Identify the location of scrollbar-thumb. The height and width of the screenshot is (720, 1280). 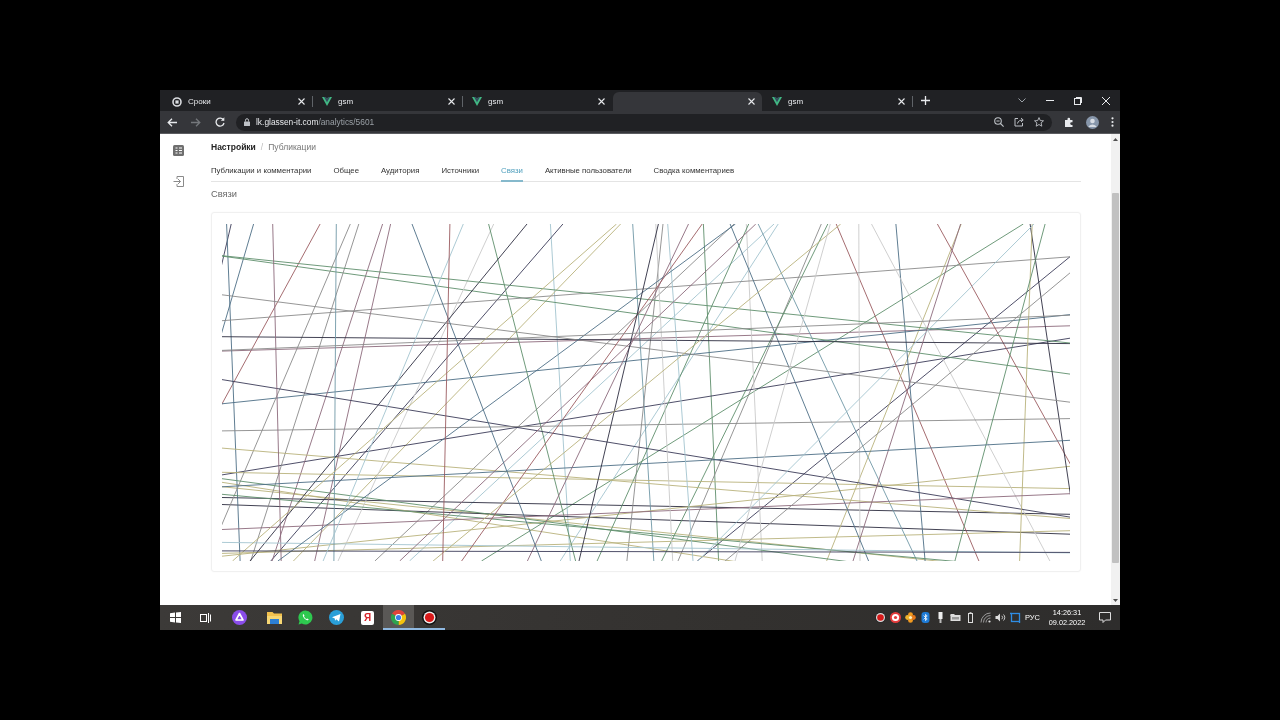
(1115, 378).